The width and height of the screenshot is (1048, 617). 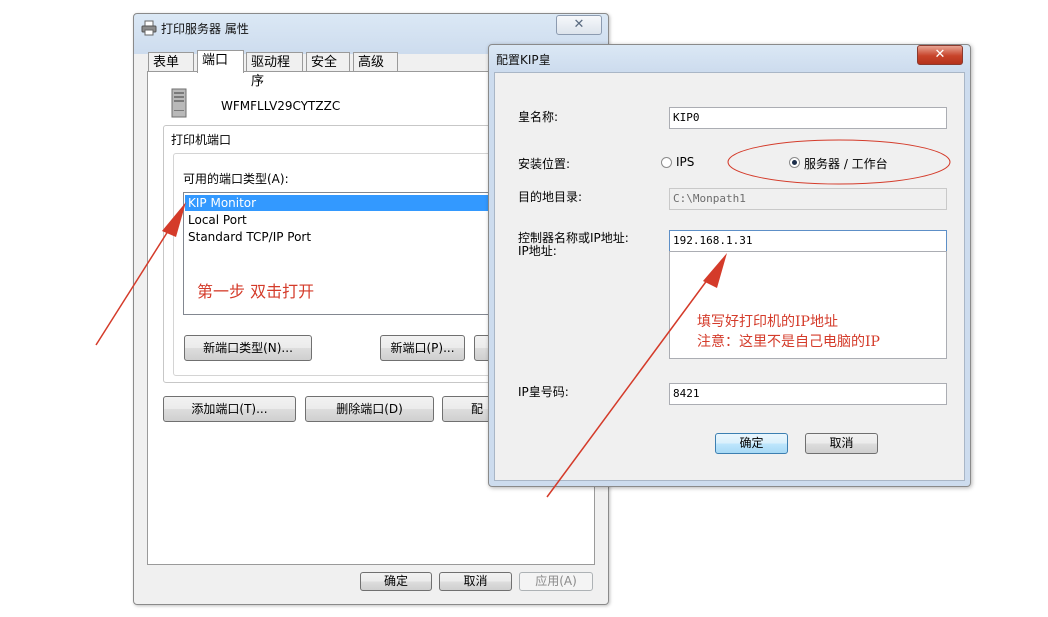 I want to click on tab-ports: 端口, so click(x=220, y=61).